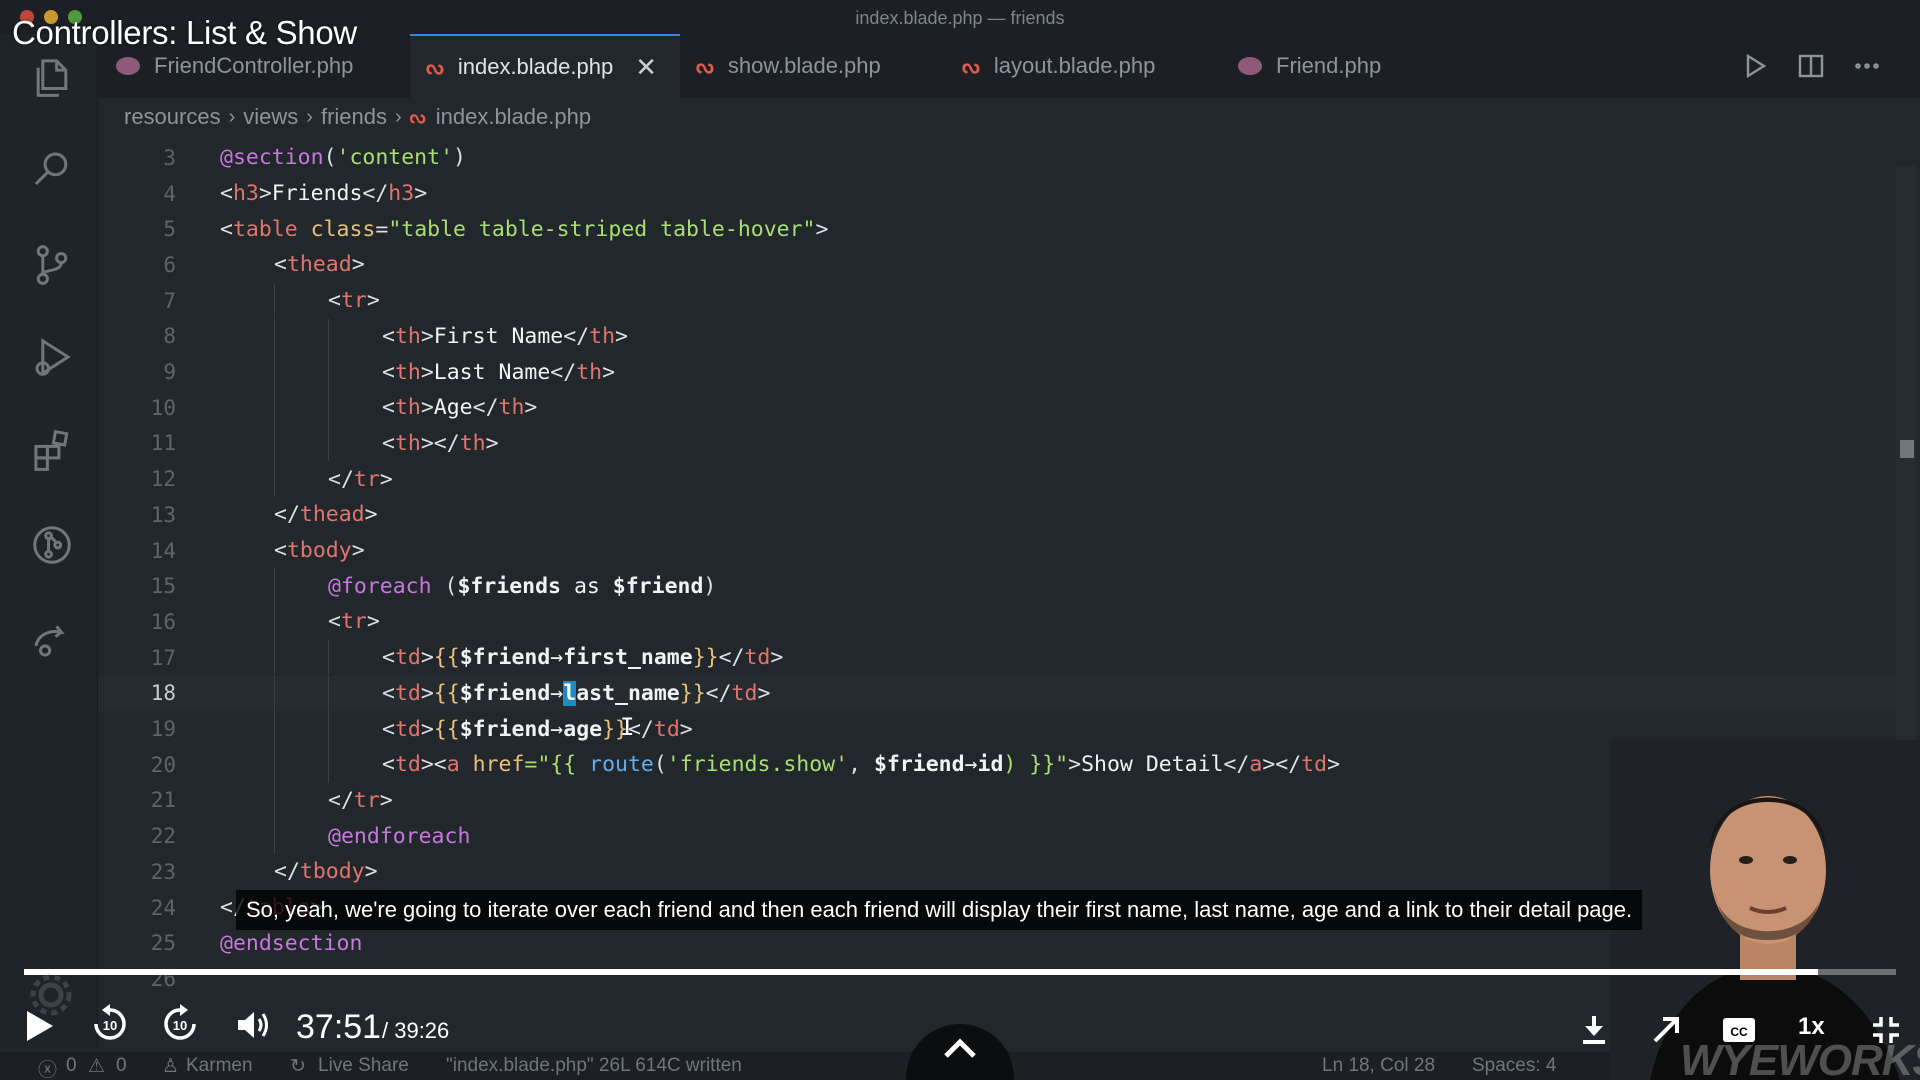 Image resolution: width=1920 pixels, height=1080 pixels. Describe the element at coordinates (163, 836) in the screenshot. I see `line-number: 22` at that location.